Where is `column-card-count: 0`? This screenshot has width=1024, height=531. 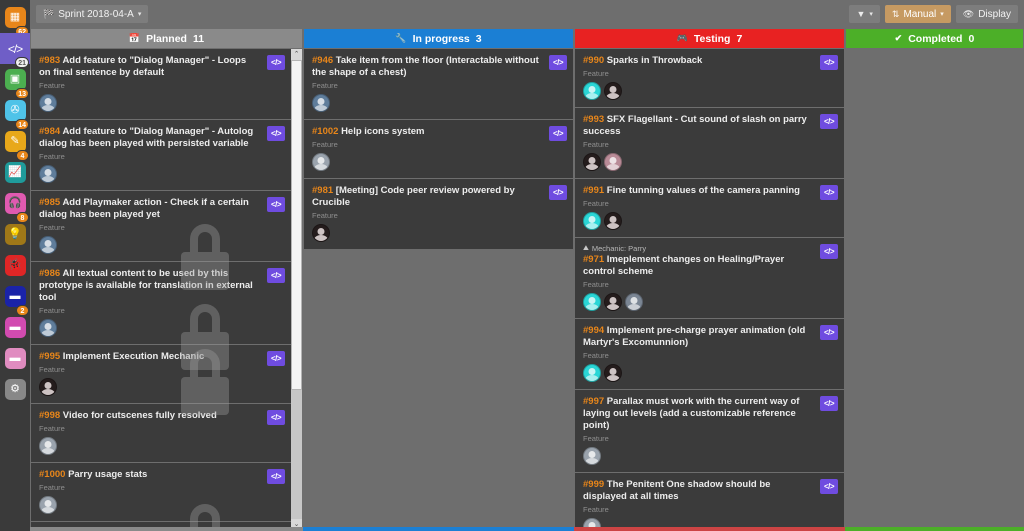 column-card-count: 0 is located at coordinates (971, 38).